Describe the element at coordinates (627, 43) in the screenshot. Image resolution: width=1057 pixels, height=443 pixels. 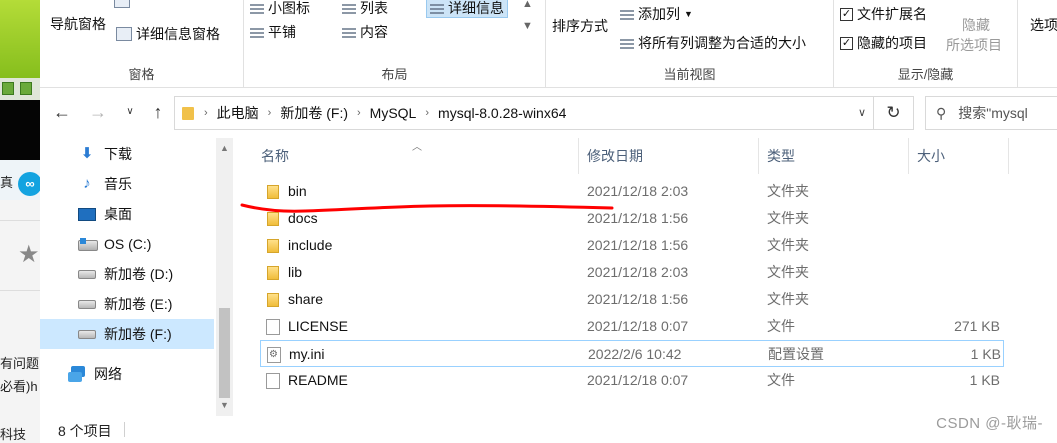
I see `fit-columns-icon` at that location.